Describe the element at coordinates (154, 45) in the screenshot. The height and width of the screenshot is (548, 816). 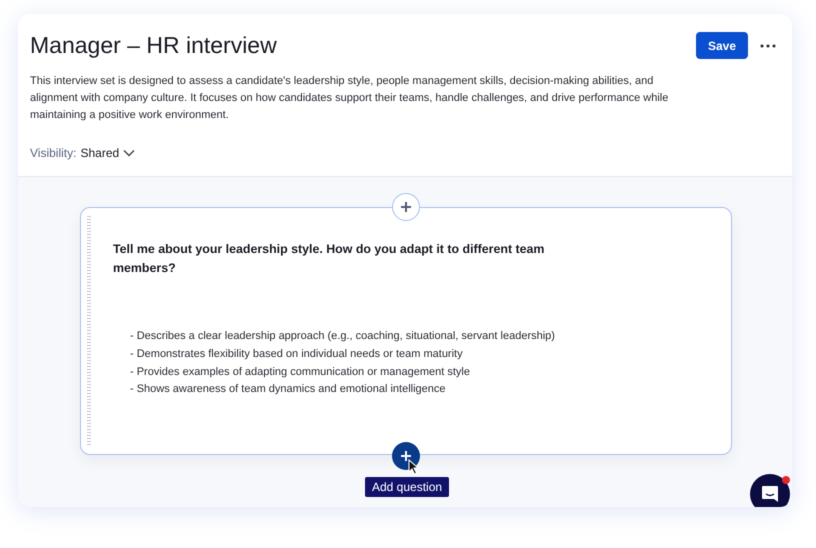
I see `page-title: Manager – HR interview` at that location.